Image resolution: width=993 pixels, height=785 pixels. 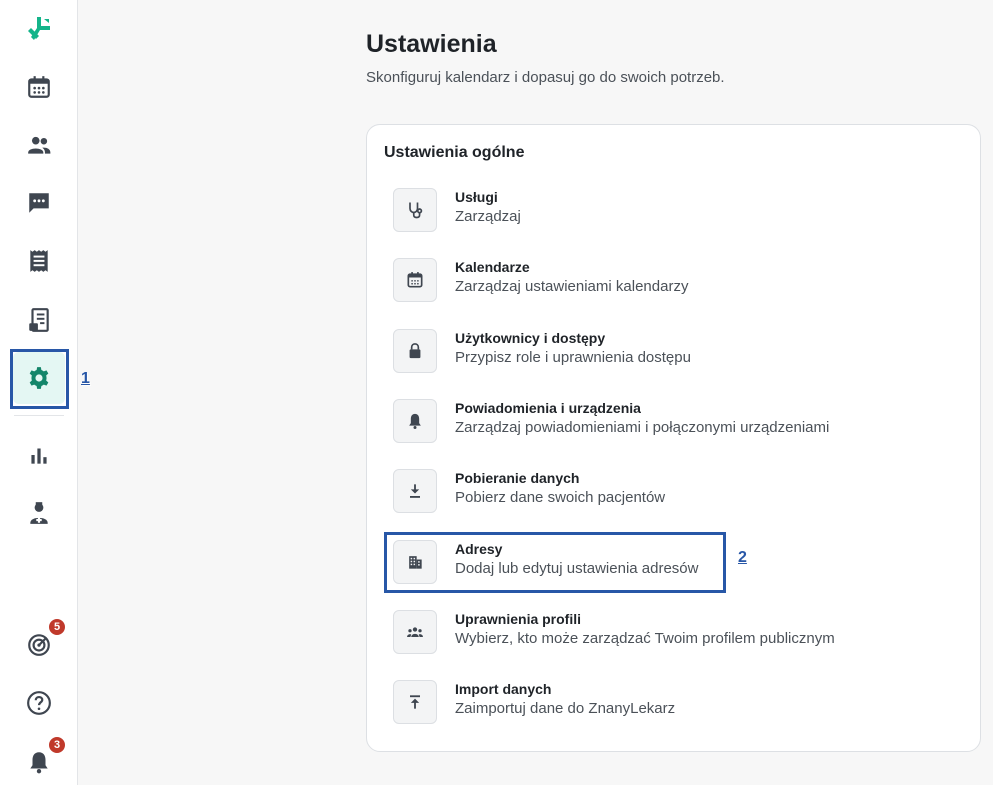 I want to click on sidebar-item-documents, so click(x=39, y=320).